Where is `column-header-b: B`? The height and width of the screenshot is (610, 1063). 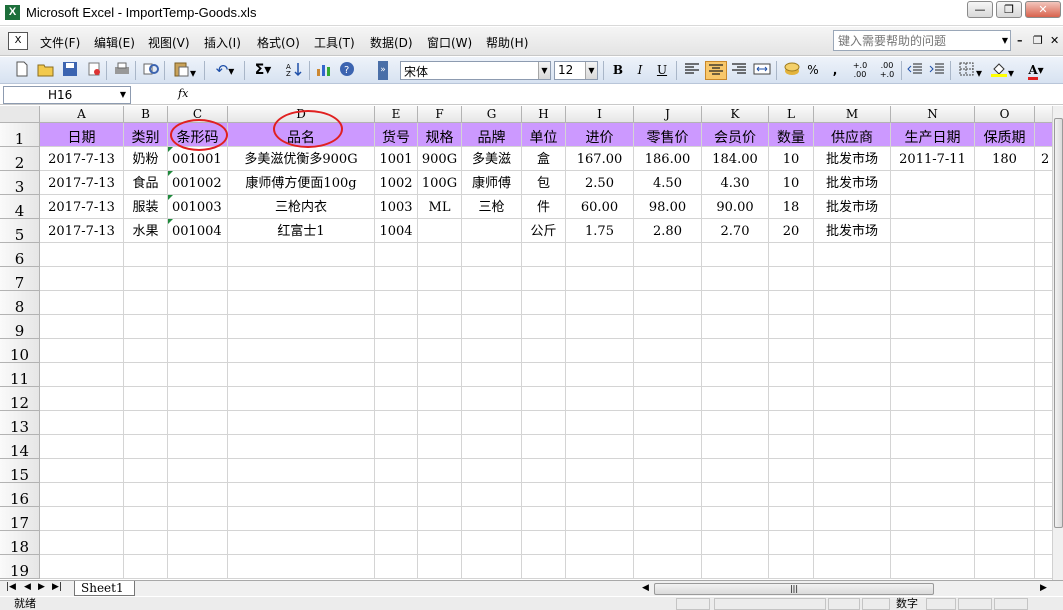 column-header-b: B is located at coordinates (146, 114).